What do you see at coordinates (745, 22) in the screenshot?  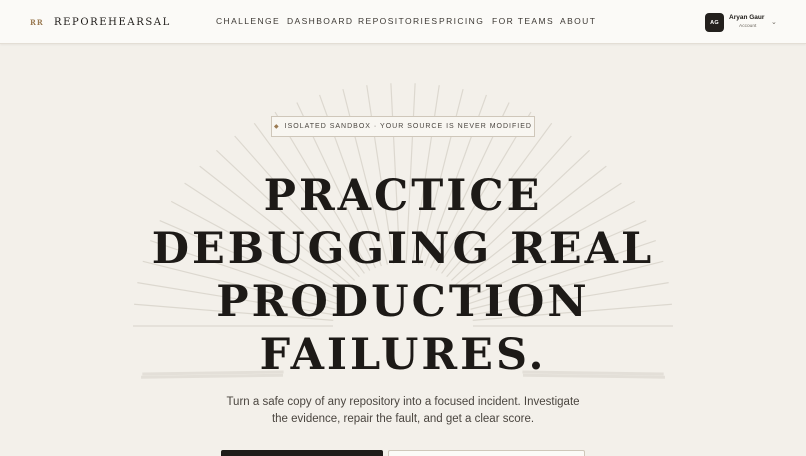 I see `account-menu: AG Aryan Gaur Account ⌄` at bounding box center [745, 22].